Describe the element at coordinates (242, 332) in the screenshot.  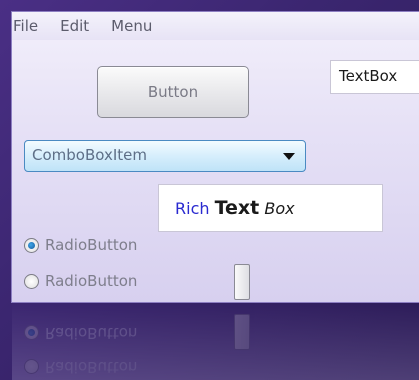
I see `reflected-scrollbar-thumb` at that location.